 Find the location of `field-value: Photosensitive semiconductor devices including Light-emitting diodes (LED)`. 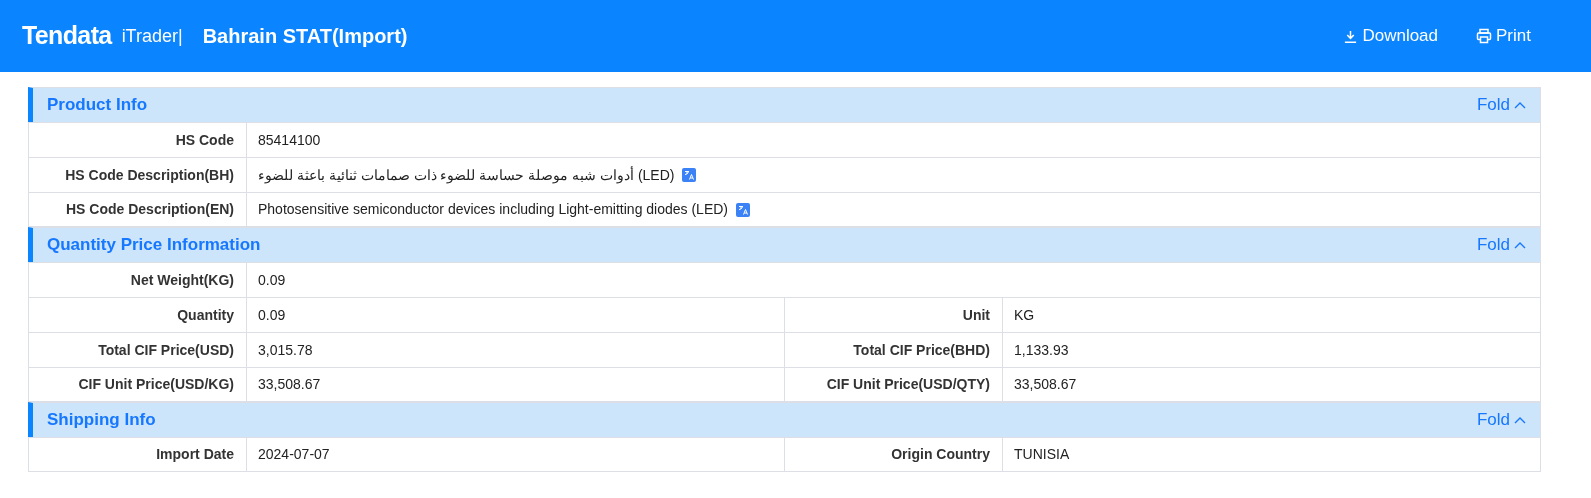

field-value: Photosensitive semiconductor devices including Light-emitting diodes (LED) is located at coordinates (493, 209).